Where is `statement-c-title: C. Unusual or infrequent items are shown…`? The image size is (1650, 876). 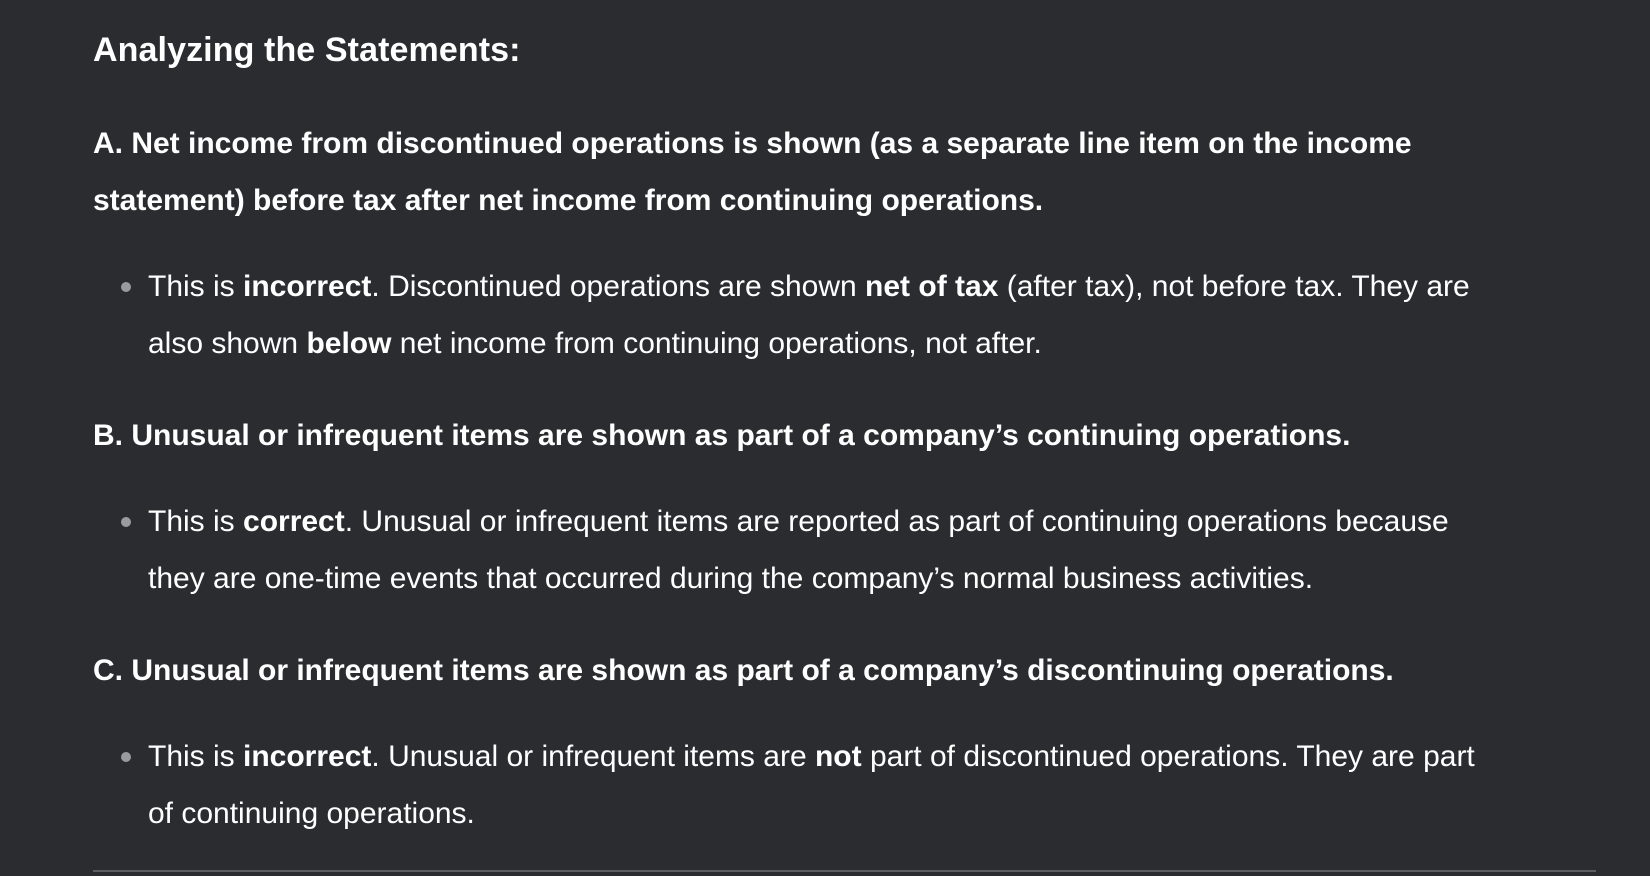 statement-c-title: C. Unusual or infrequent items are shown… is located at coordinates (843, 670).